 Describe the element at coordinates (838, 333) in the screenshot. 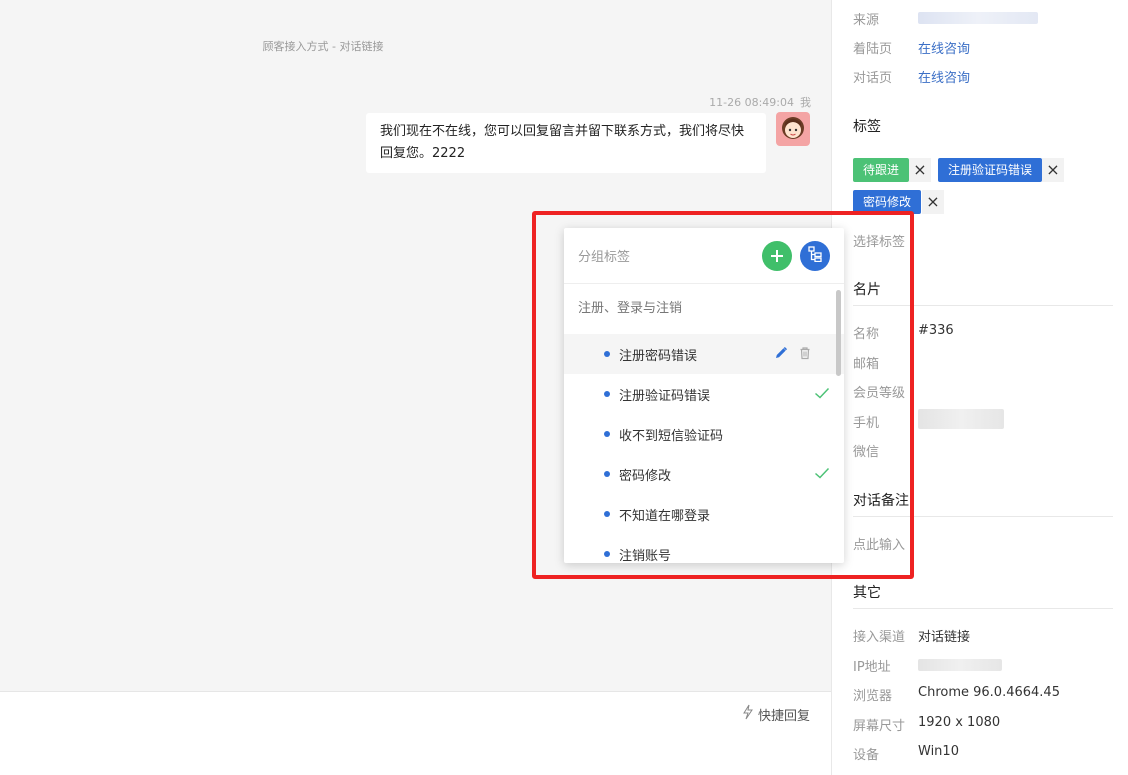

I see `dropdown-scrollbar` at that location.